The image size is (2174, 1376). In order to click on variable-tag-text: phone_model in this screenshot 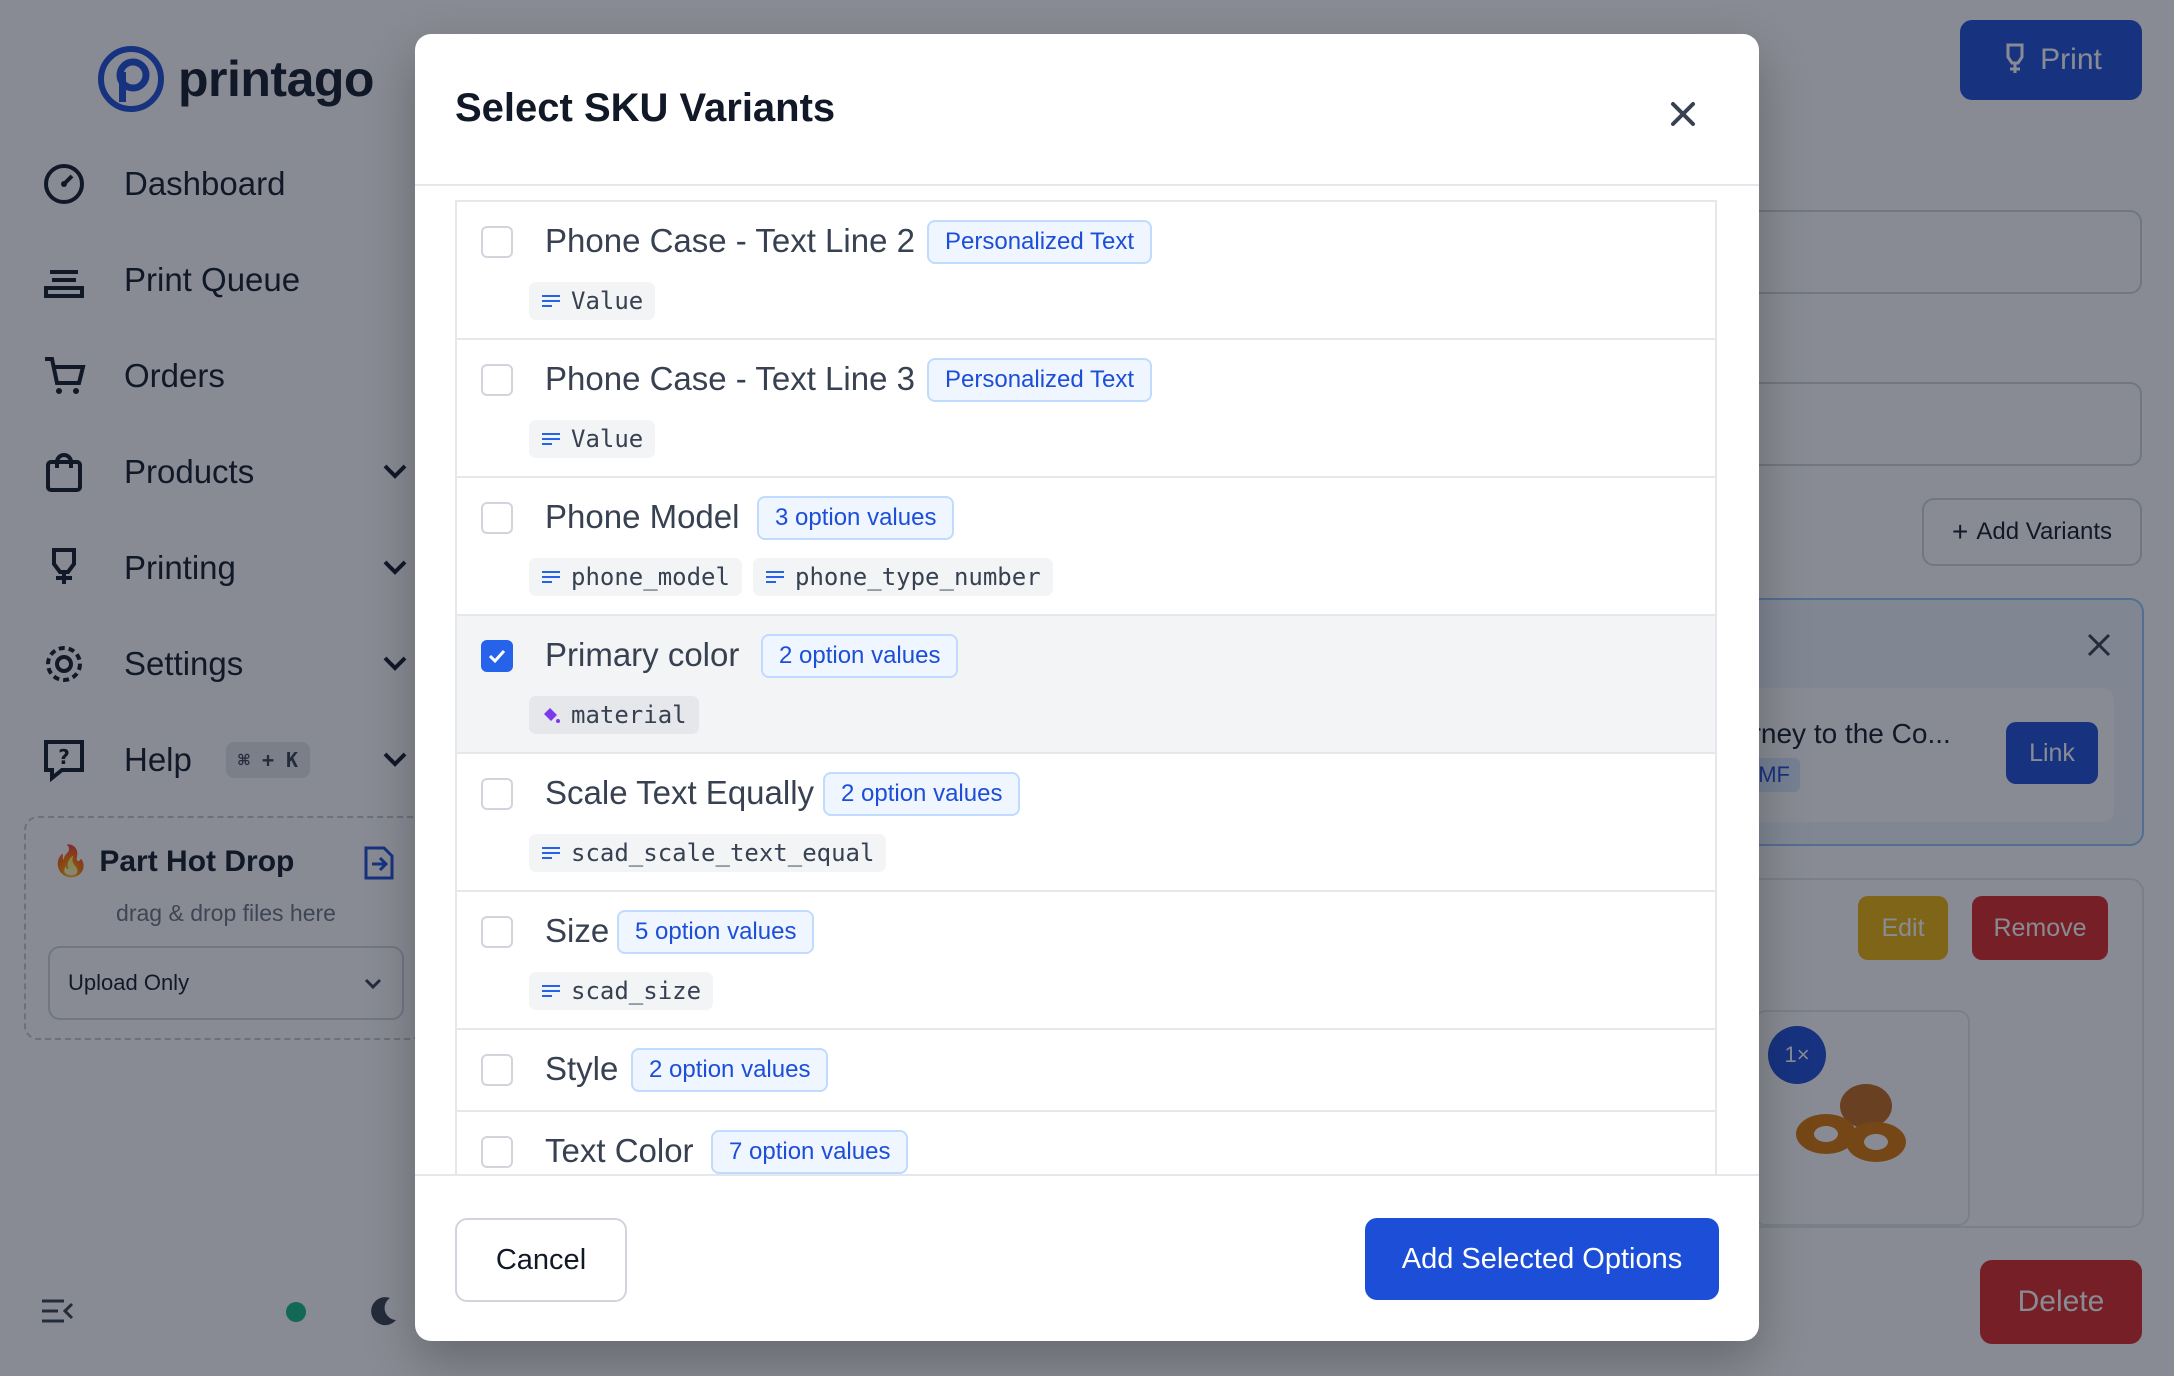, I will do `click(650, 577)`.